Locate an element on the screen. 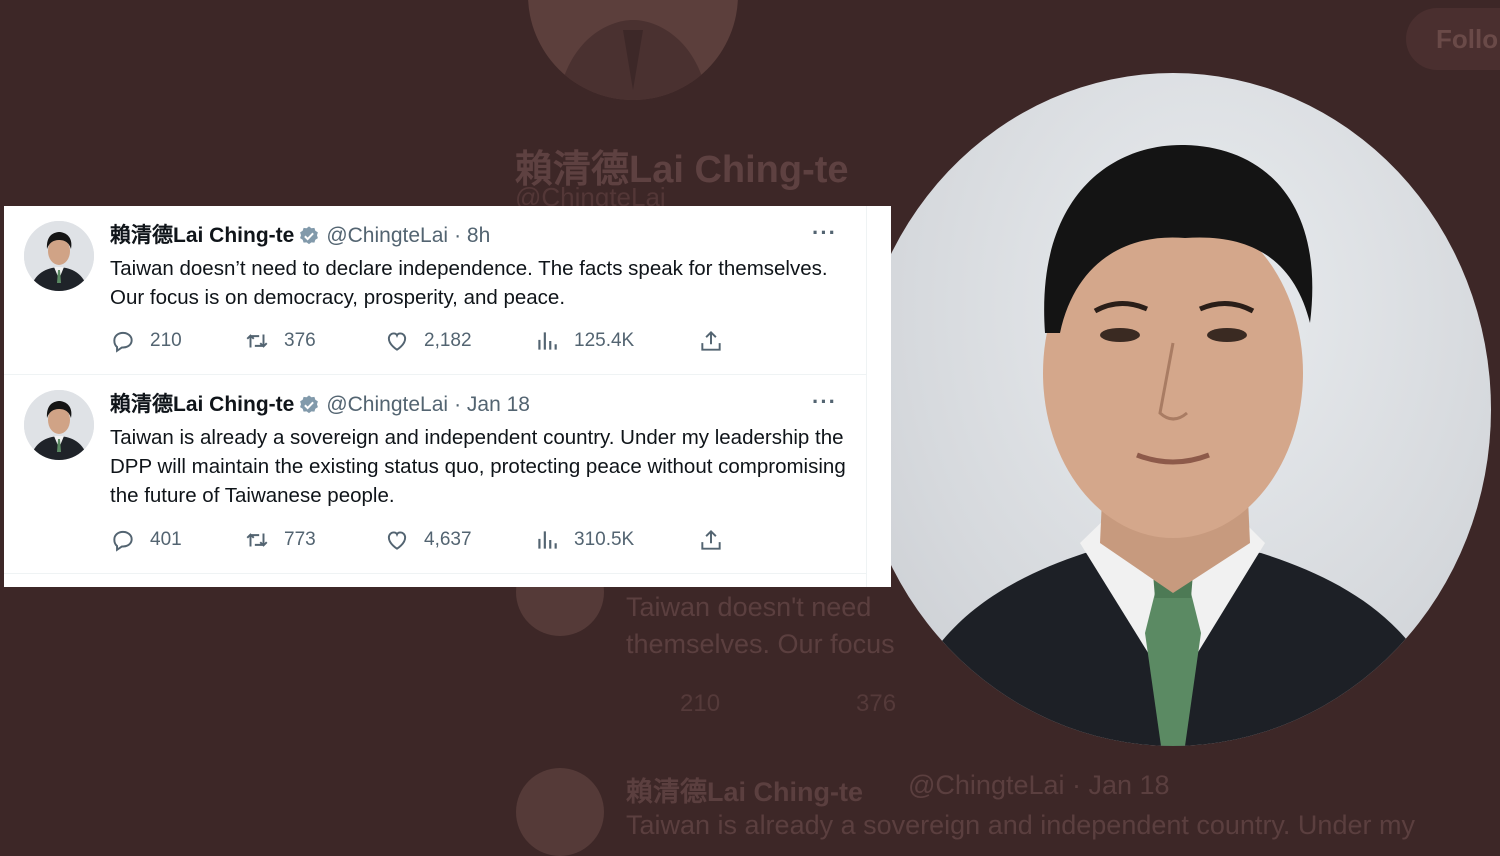  tweet-actions: 401 773 4,637 310.5K is located at coordinates (420, 542).